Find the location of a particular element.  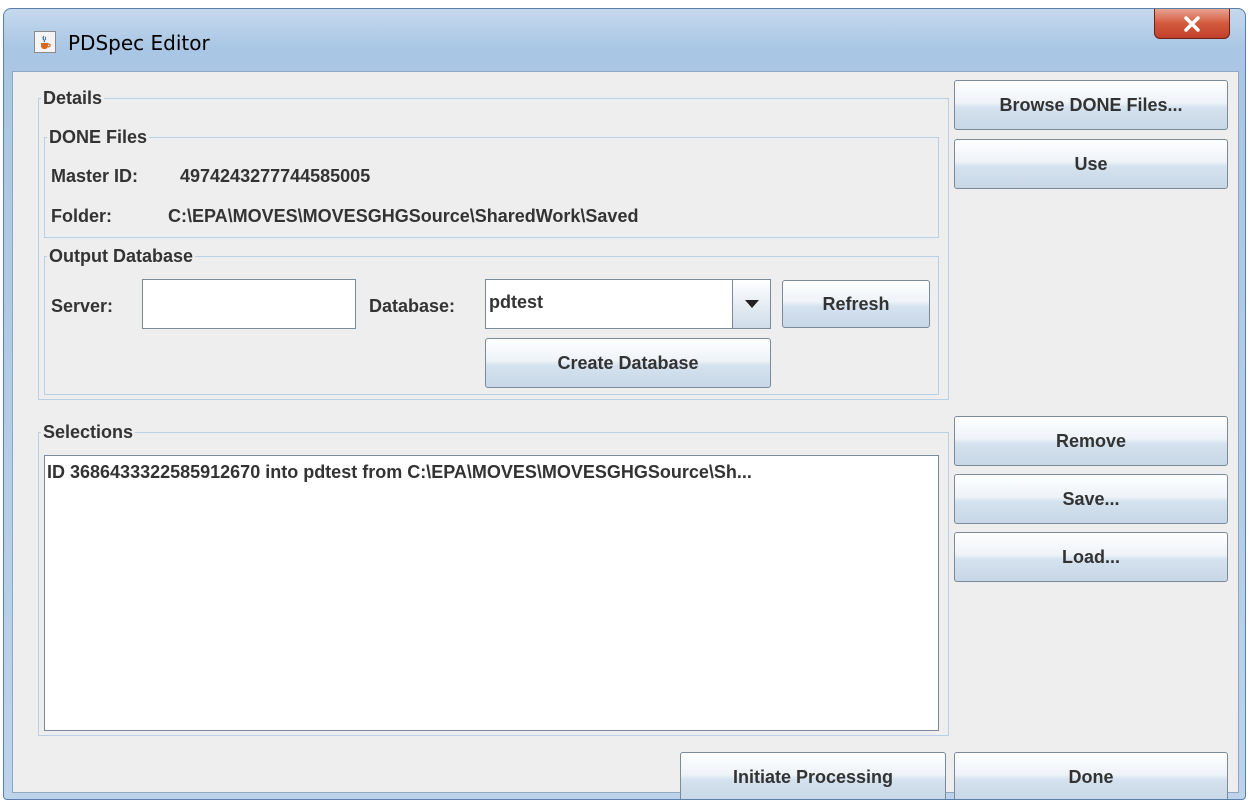

database-dropdown-arrow is located at coordinates (751, 304).